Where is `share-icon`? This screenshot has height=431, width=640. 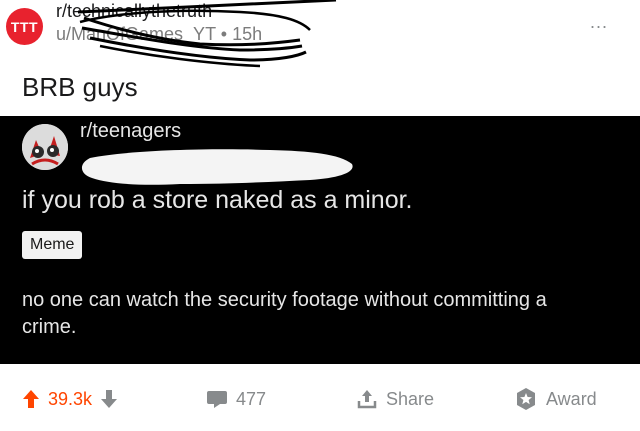 share-icon is located at coordinates (367, 399).